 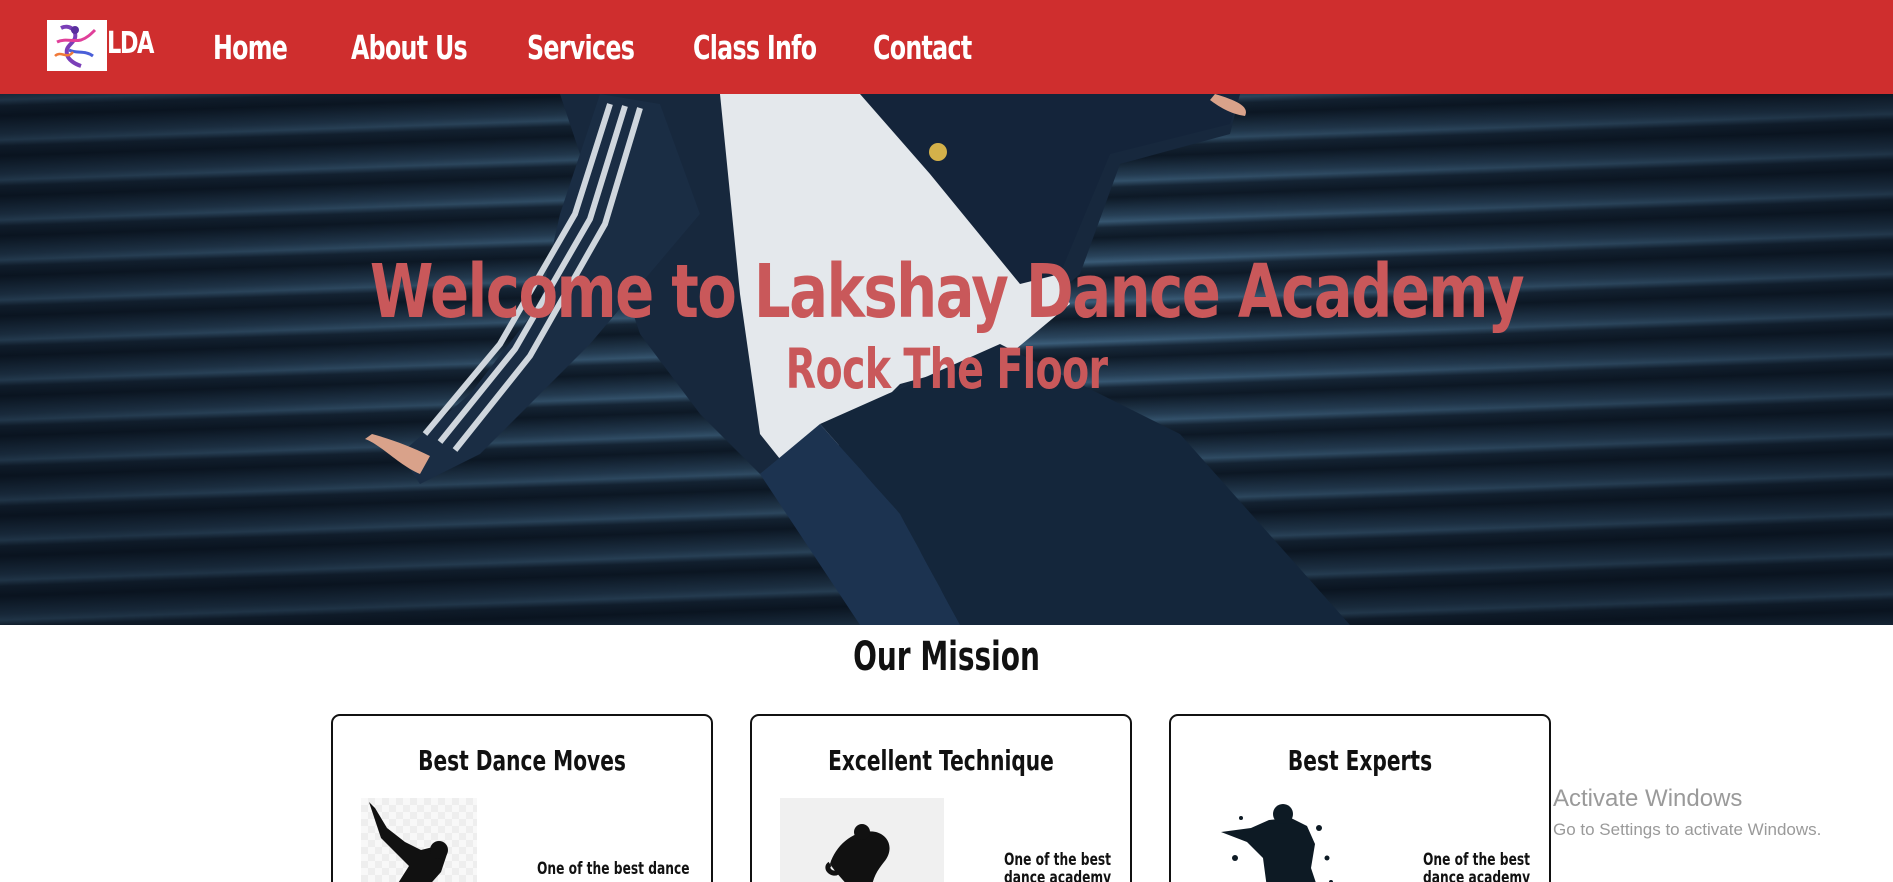 What do you see at coordinates (250, 47) in the screenshot?
I see `nav-home: Home` at bounding box center [250, 47].